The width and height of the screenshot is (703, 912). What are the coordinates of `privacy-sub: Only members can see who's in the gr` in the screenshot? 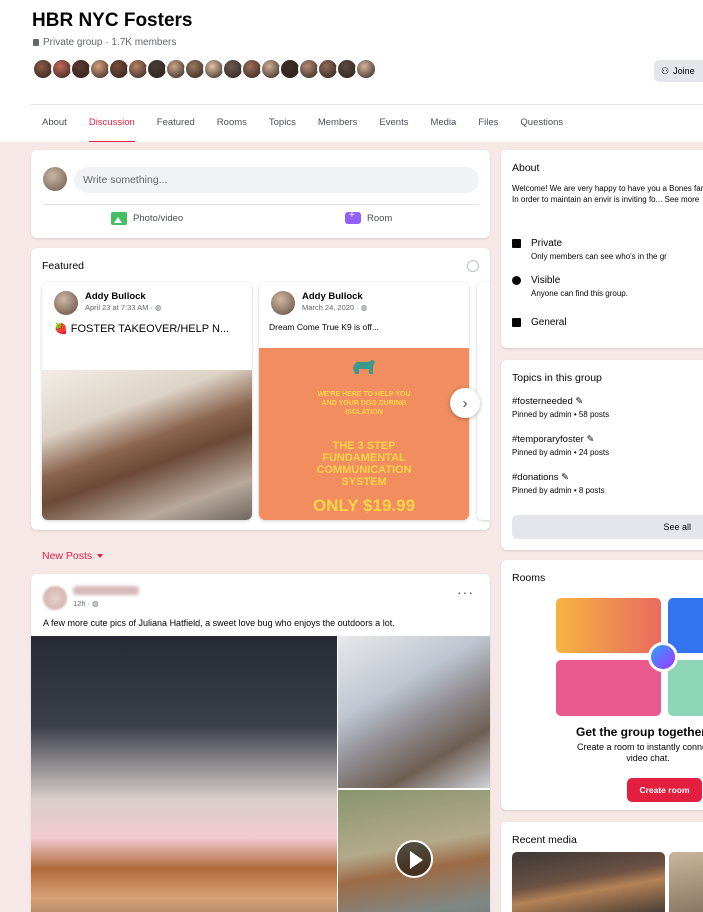 It's located at (599, 256).